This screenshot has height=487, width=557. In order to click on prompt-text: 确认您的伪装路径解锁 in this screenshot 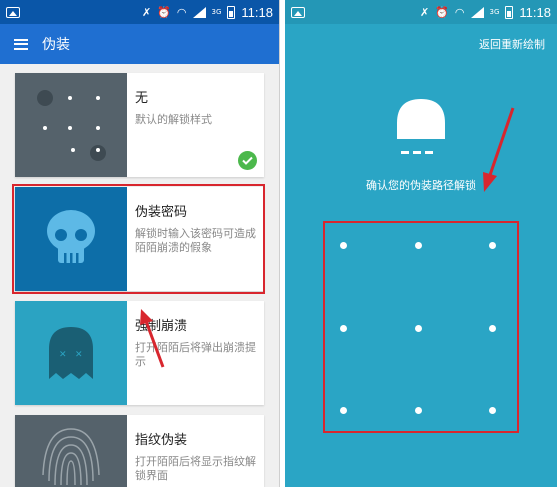, I will do `click(421, 185)`.